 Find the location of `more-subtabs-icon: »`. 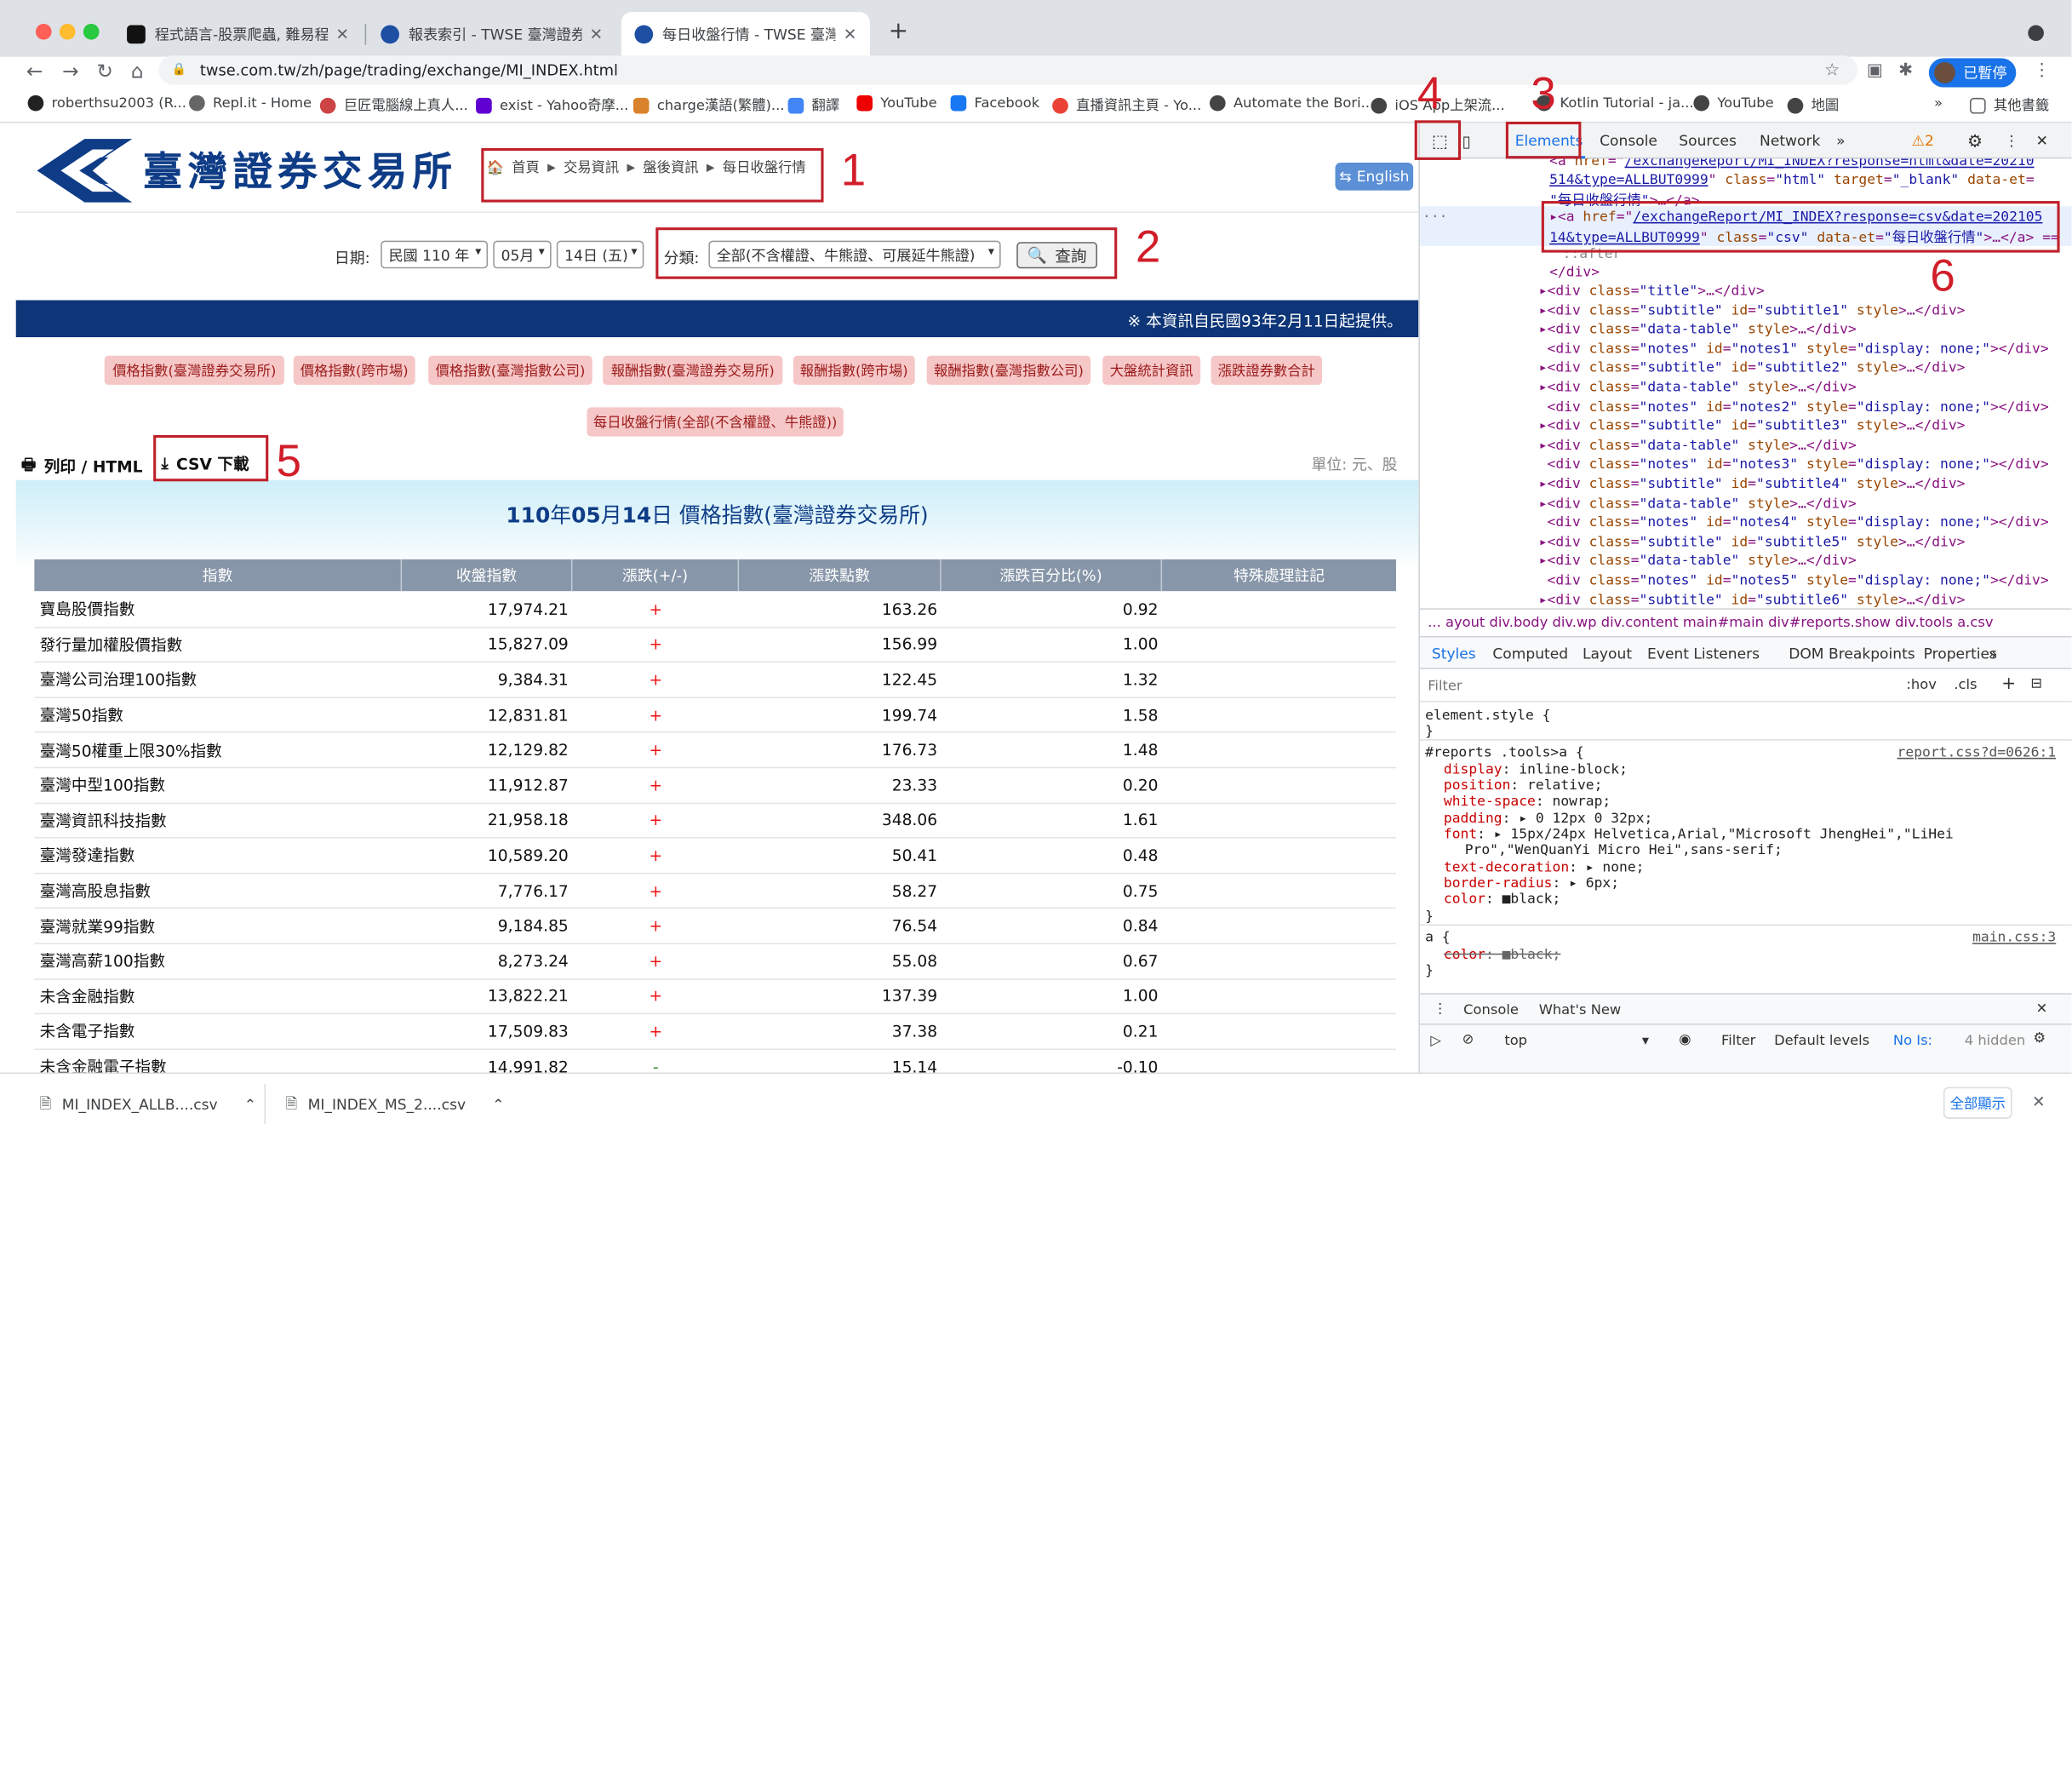

more-subtabs-icon: » is located at coordinates (1993, 653).